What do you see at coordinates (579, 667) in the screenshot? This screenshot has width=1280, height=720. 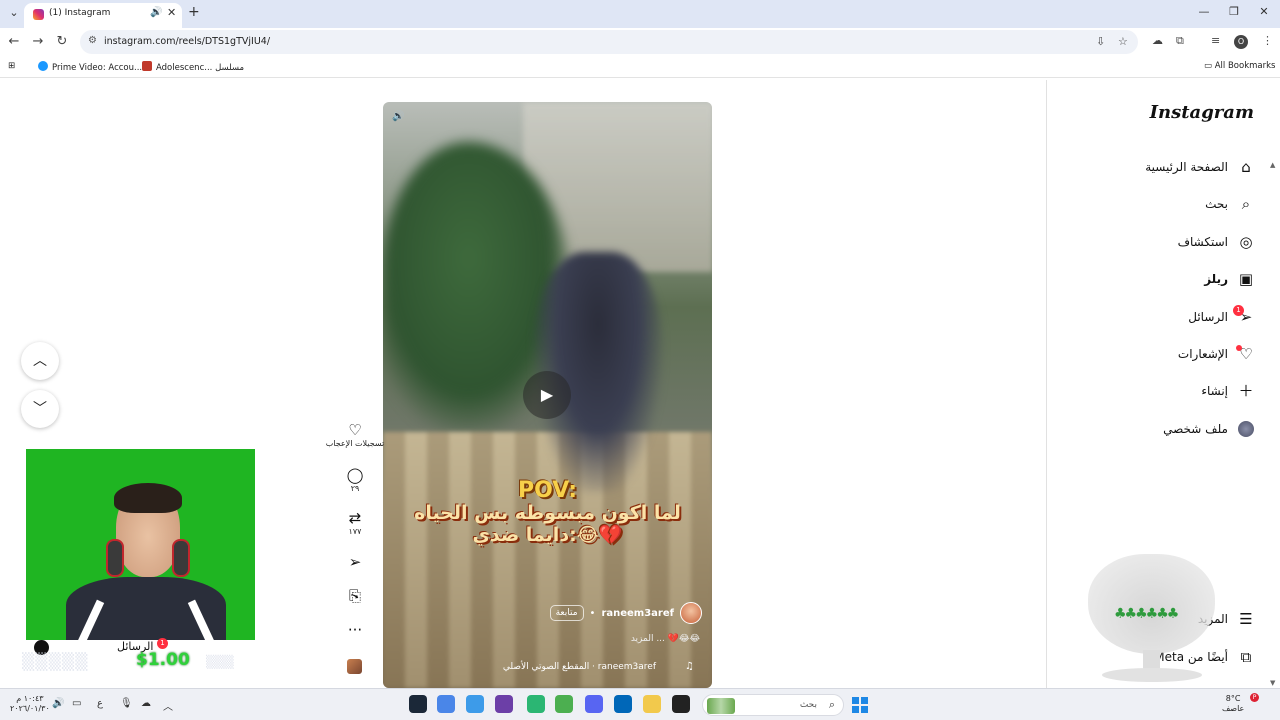 I see `audio-label: raneem3aref · المقطع الصوتي الأصلي` at bounding box center [579, 667].